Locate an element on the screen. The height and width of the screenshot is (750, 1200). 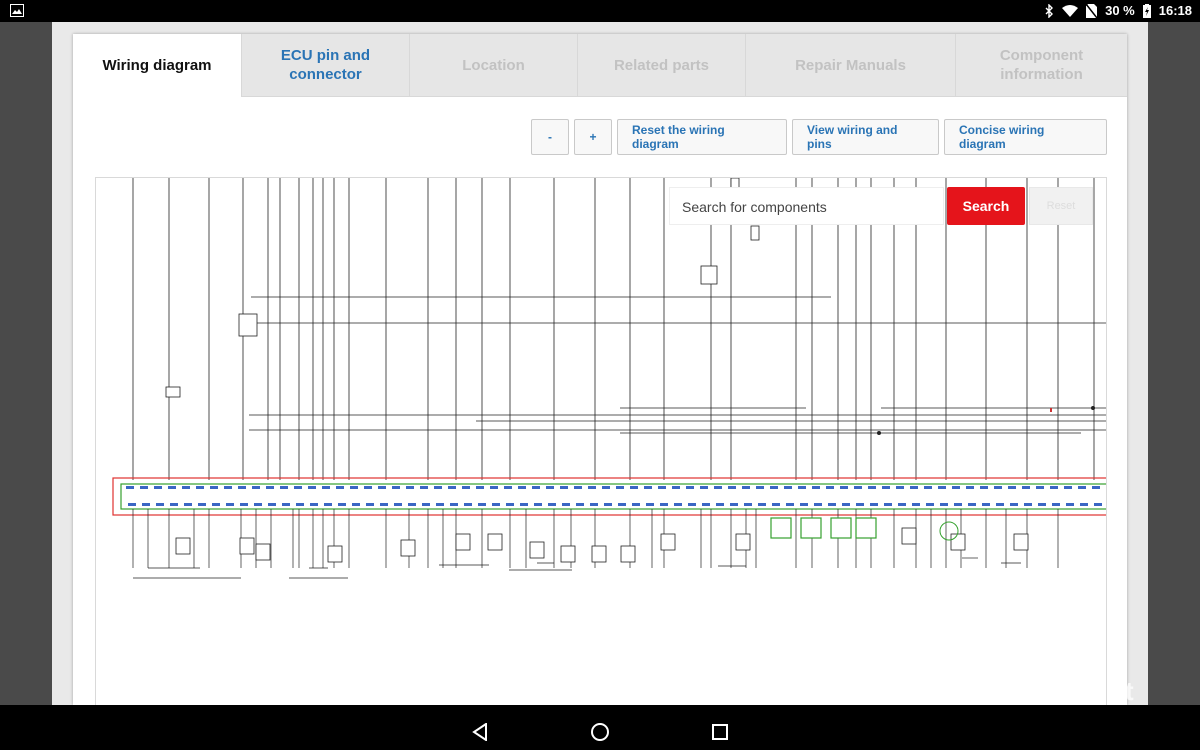
search-reset-button: Reset is located at coordinates (1061, 206).